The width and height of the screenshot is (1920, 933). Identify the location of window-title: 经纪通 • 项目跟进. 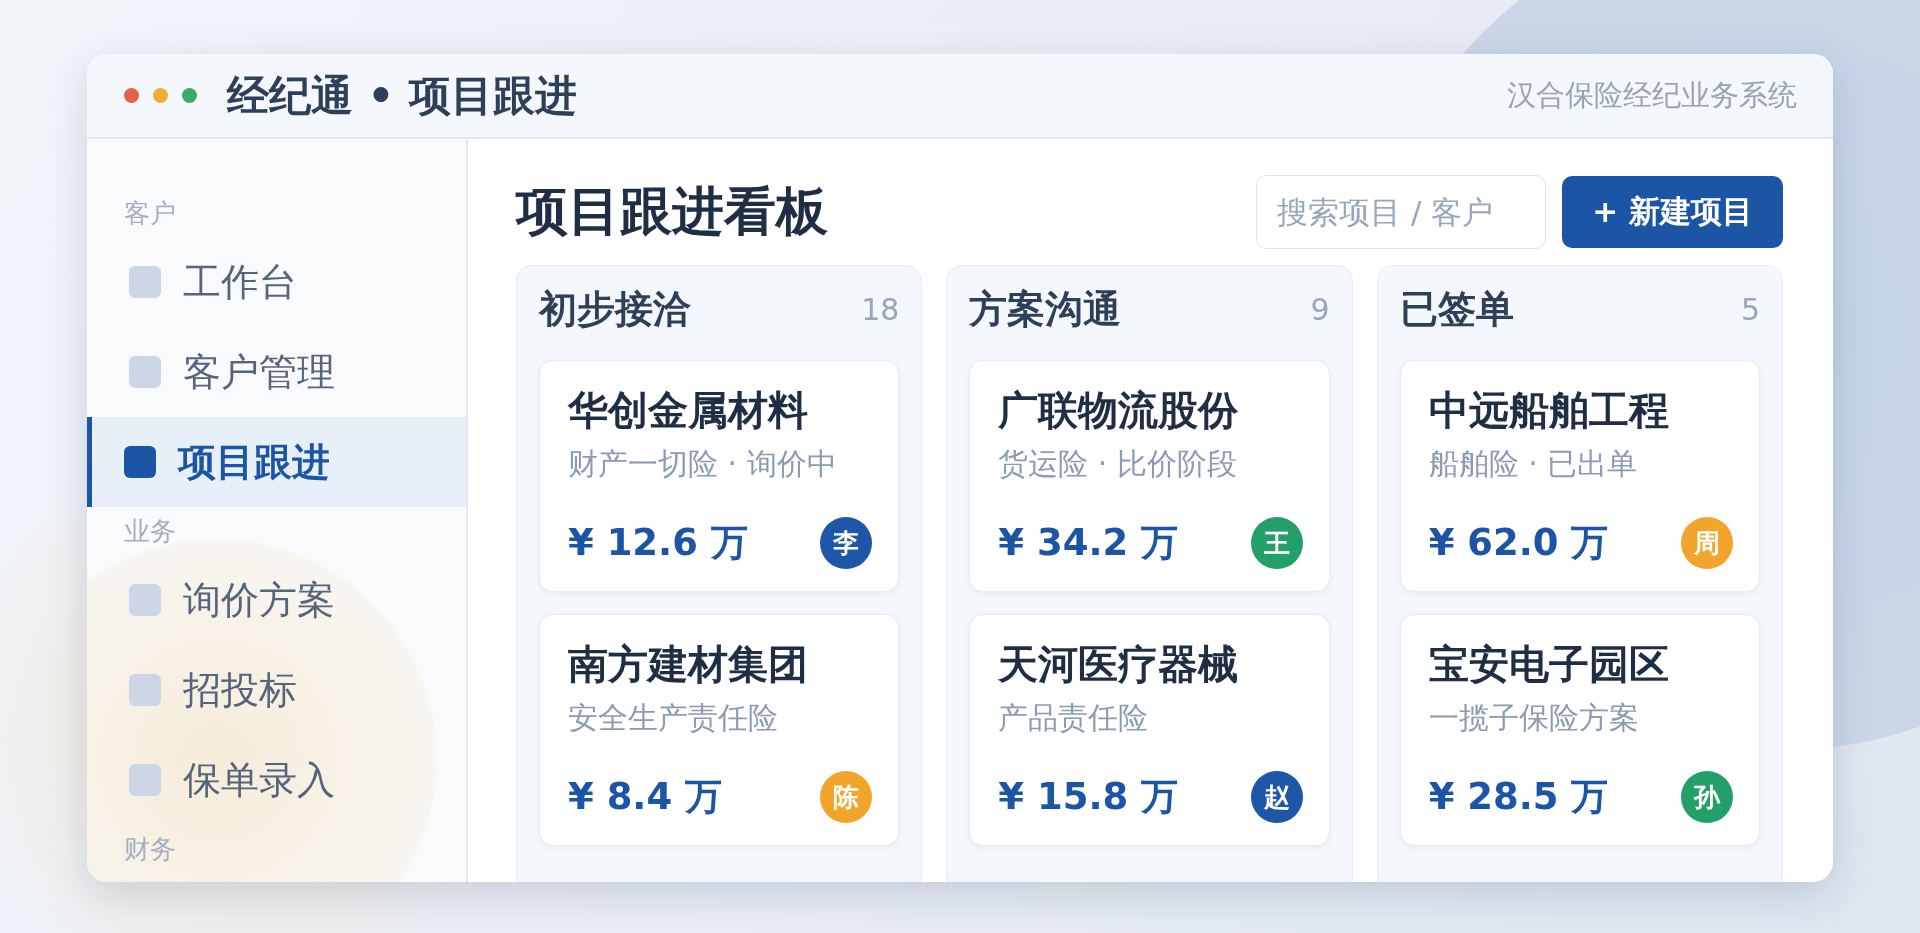
(402, 95).